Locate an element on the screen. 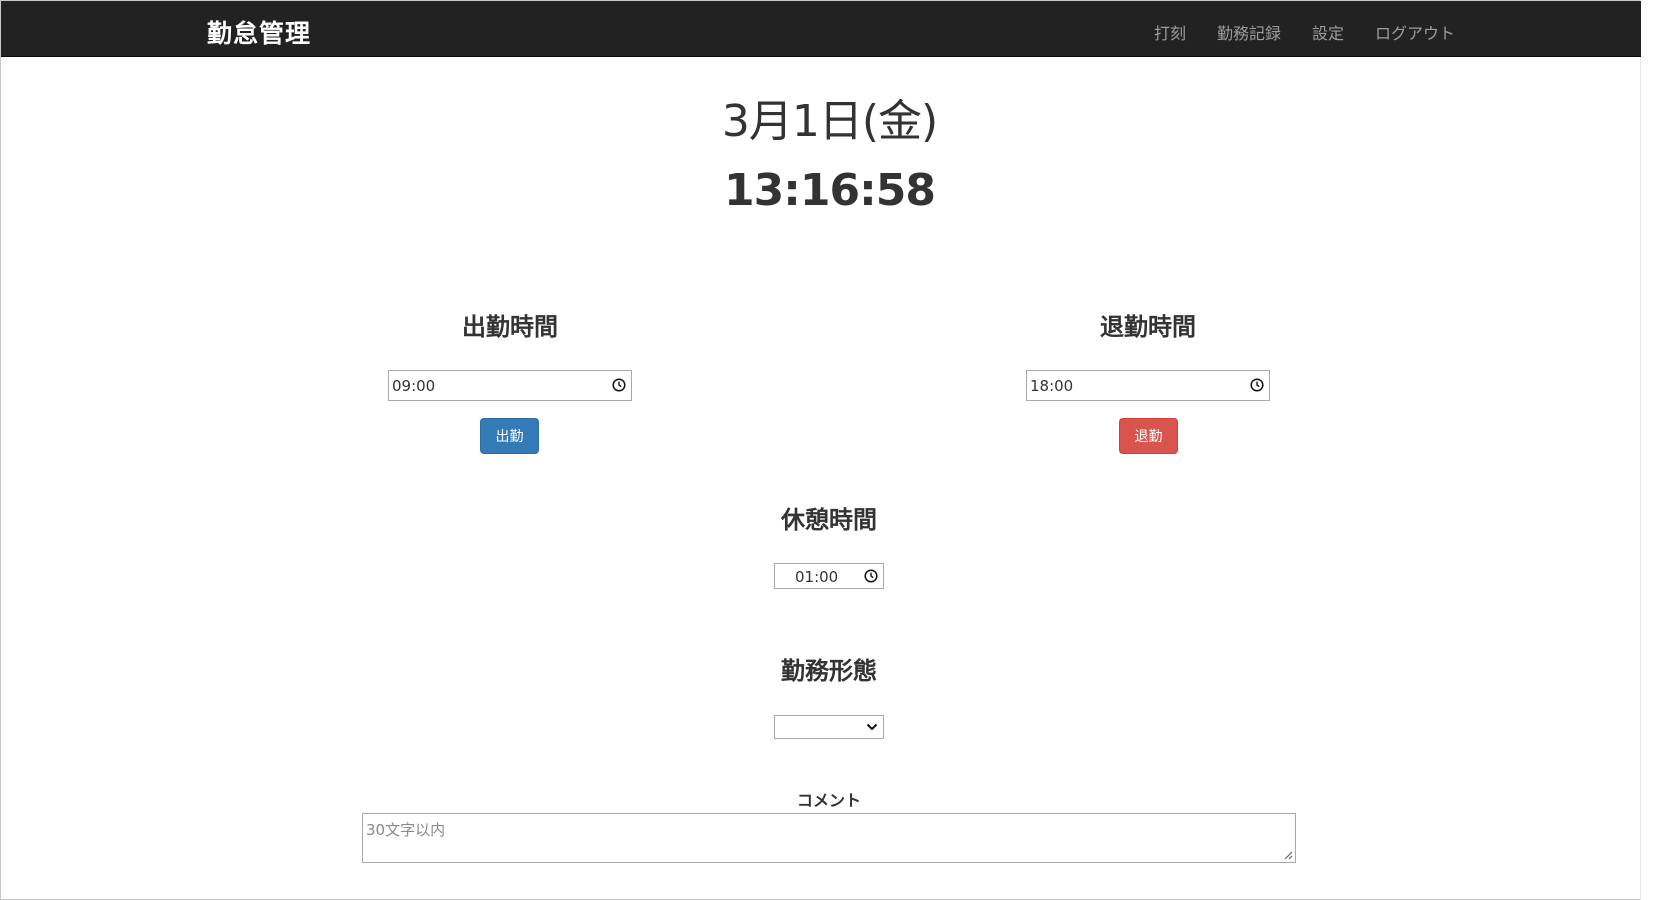 Image resolution: width=1659 pixels, height=900 pixels. nav-link-logout: ログアウト is located at coordinates (1415, 32).